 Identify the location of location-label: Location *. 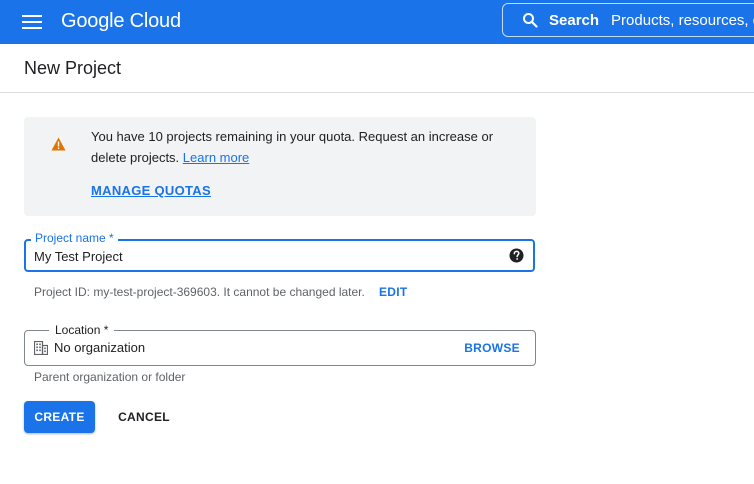
(82, 330).